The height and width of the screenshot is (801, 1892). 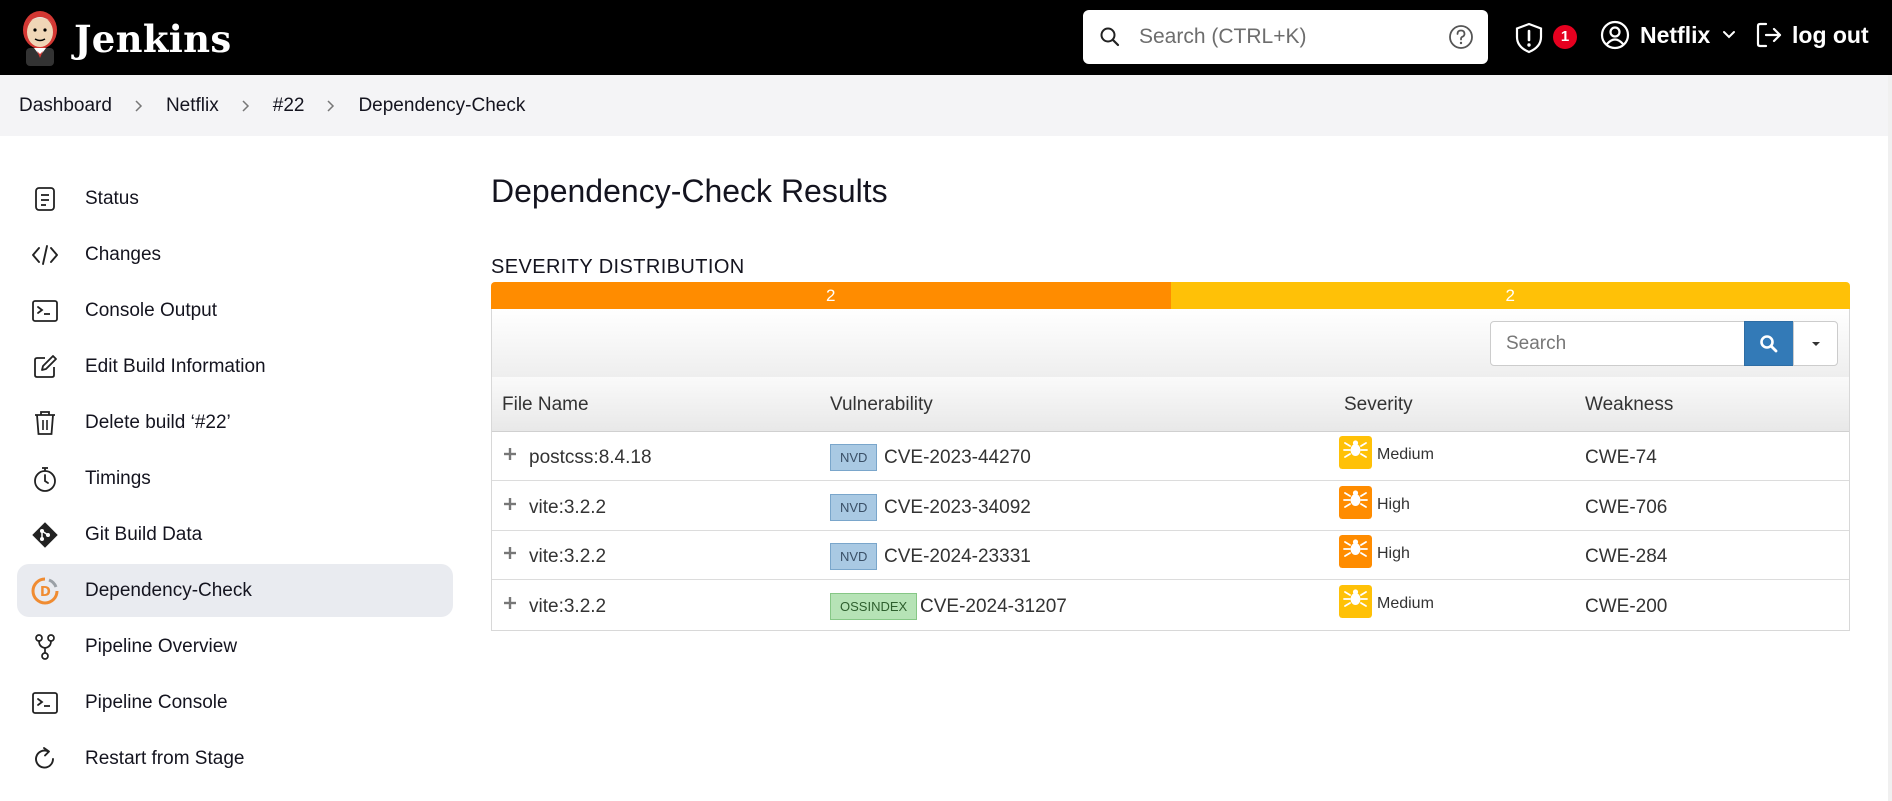 I want to click on sidebar-item-label: Pipeline Overview, so click(x=161, y=646).